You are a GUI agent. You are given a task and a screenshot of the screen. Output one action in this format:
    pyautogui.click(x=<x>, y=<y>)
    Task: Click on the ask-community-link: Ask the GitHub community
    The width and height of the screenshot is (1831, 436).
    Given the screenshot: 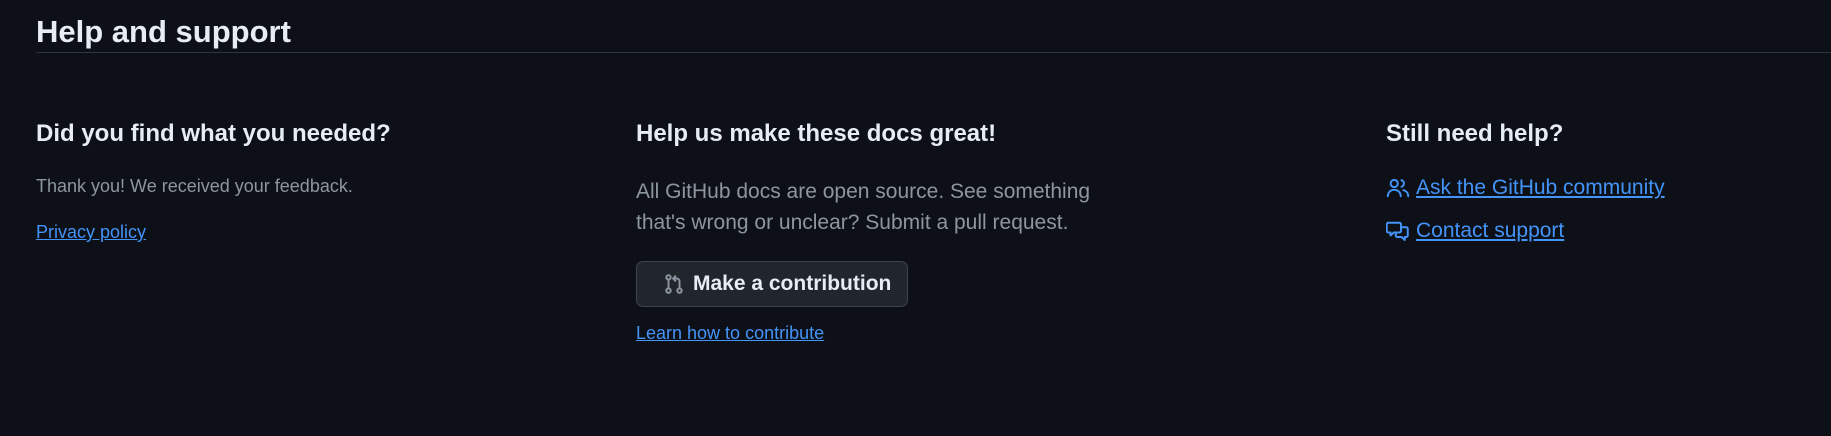 What is the action you would take?
    pyautogui.click(x=1525, y=188)
    